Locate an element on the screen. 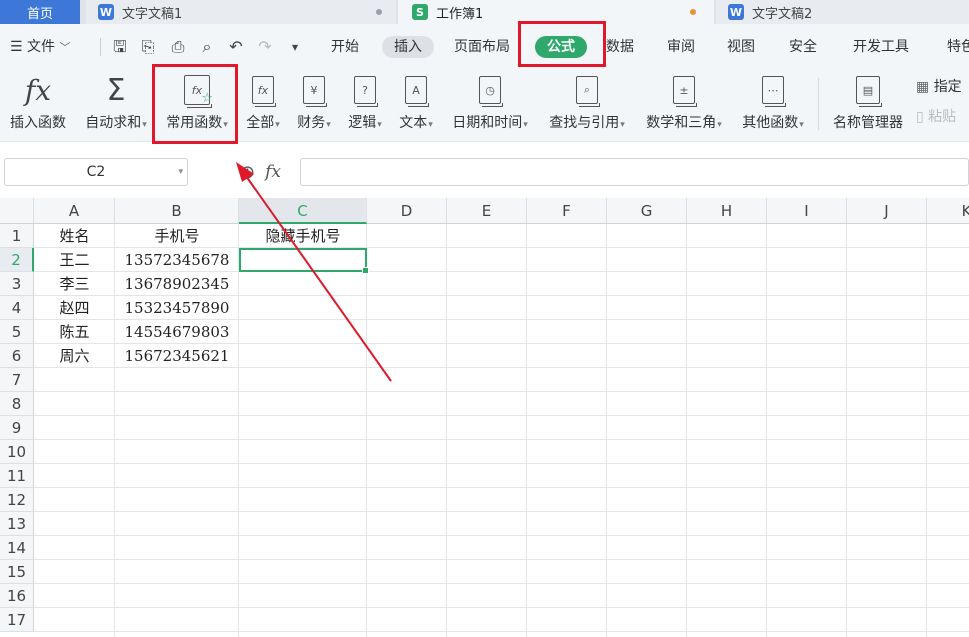  redo-icon: ↷ is located at coordinates (265, 47).